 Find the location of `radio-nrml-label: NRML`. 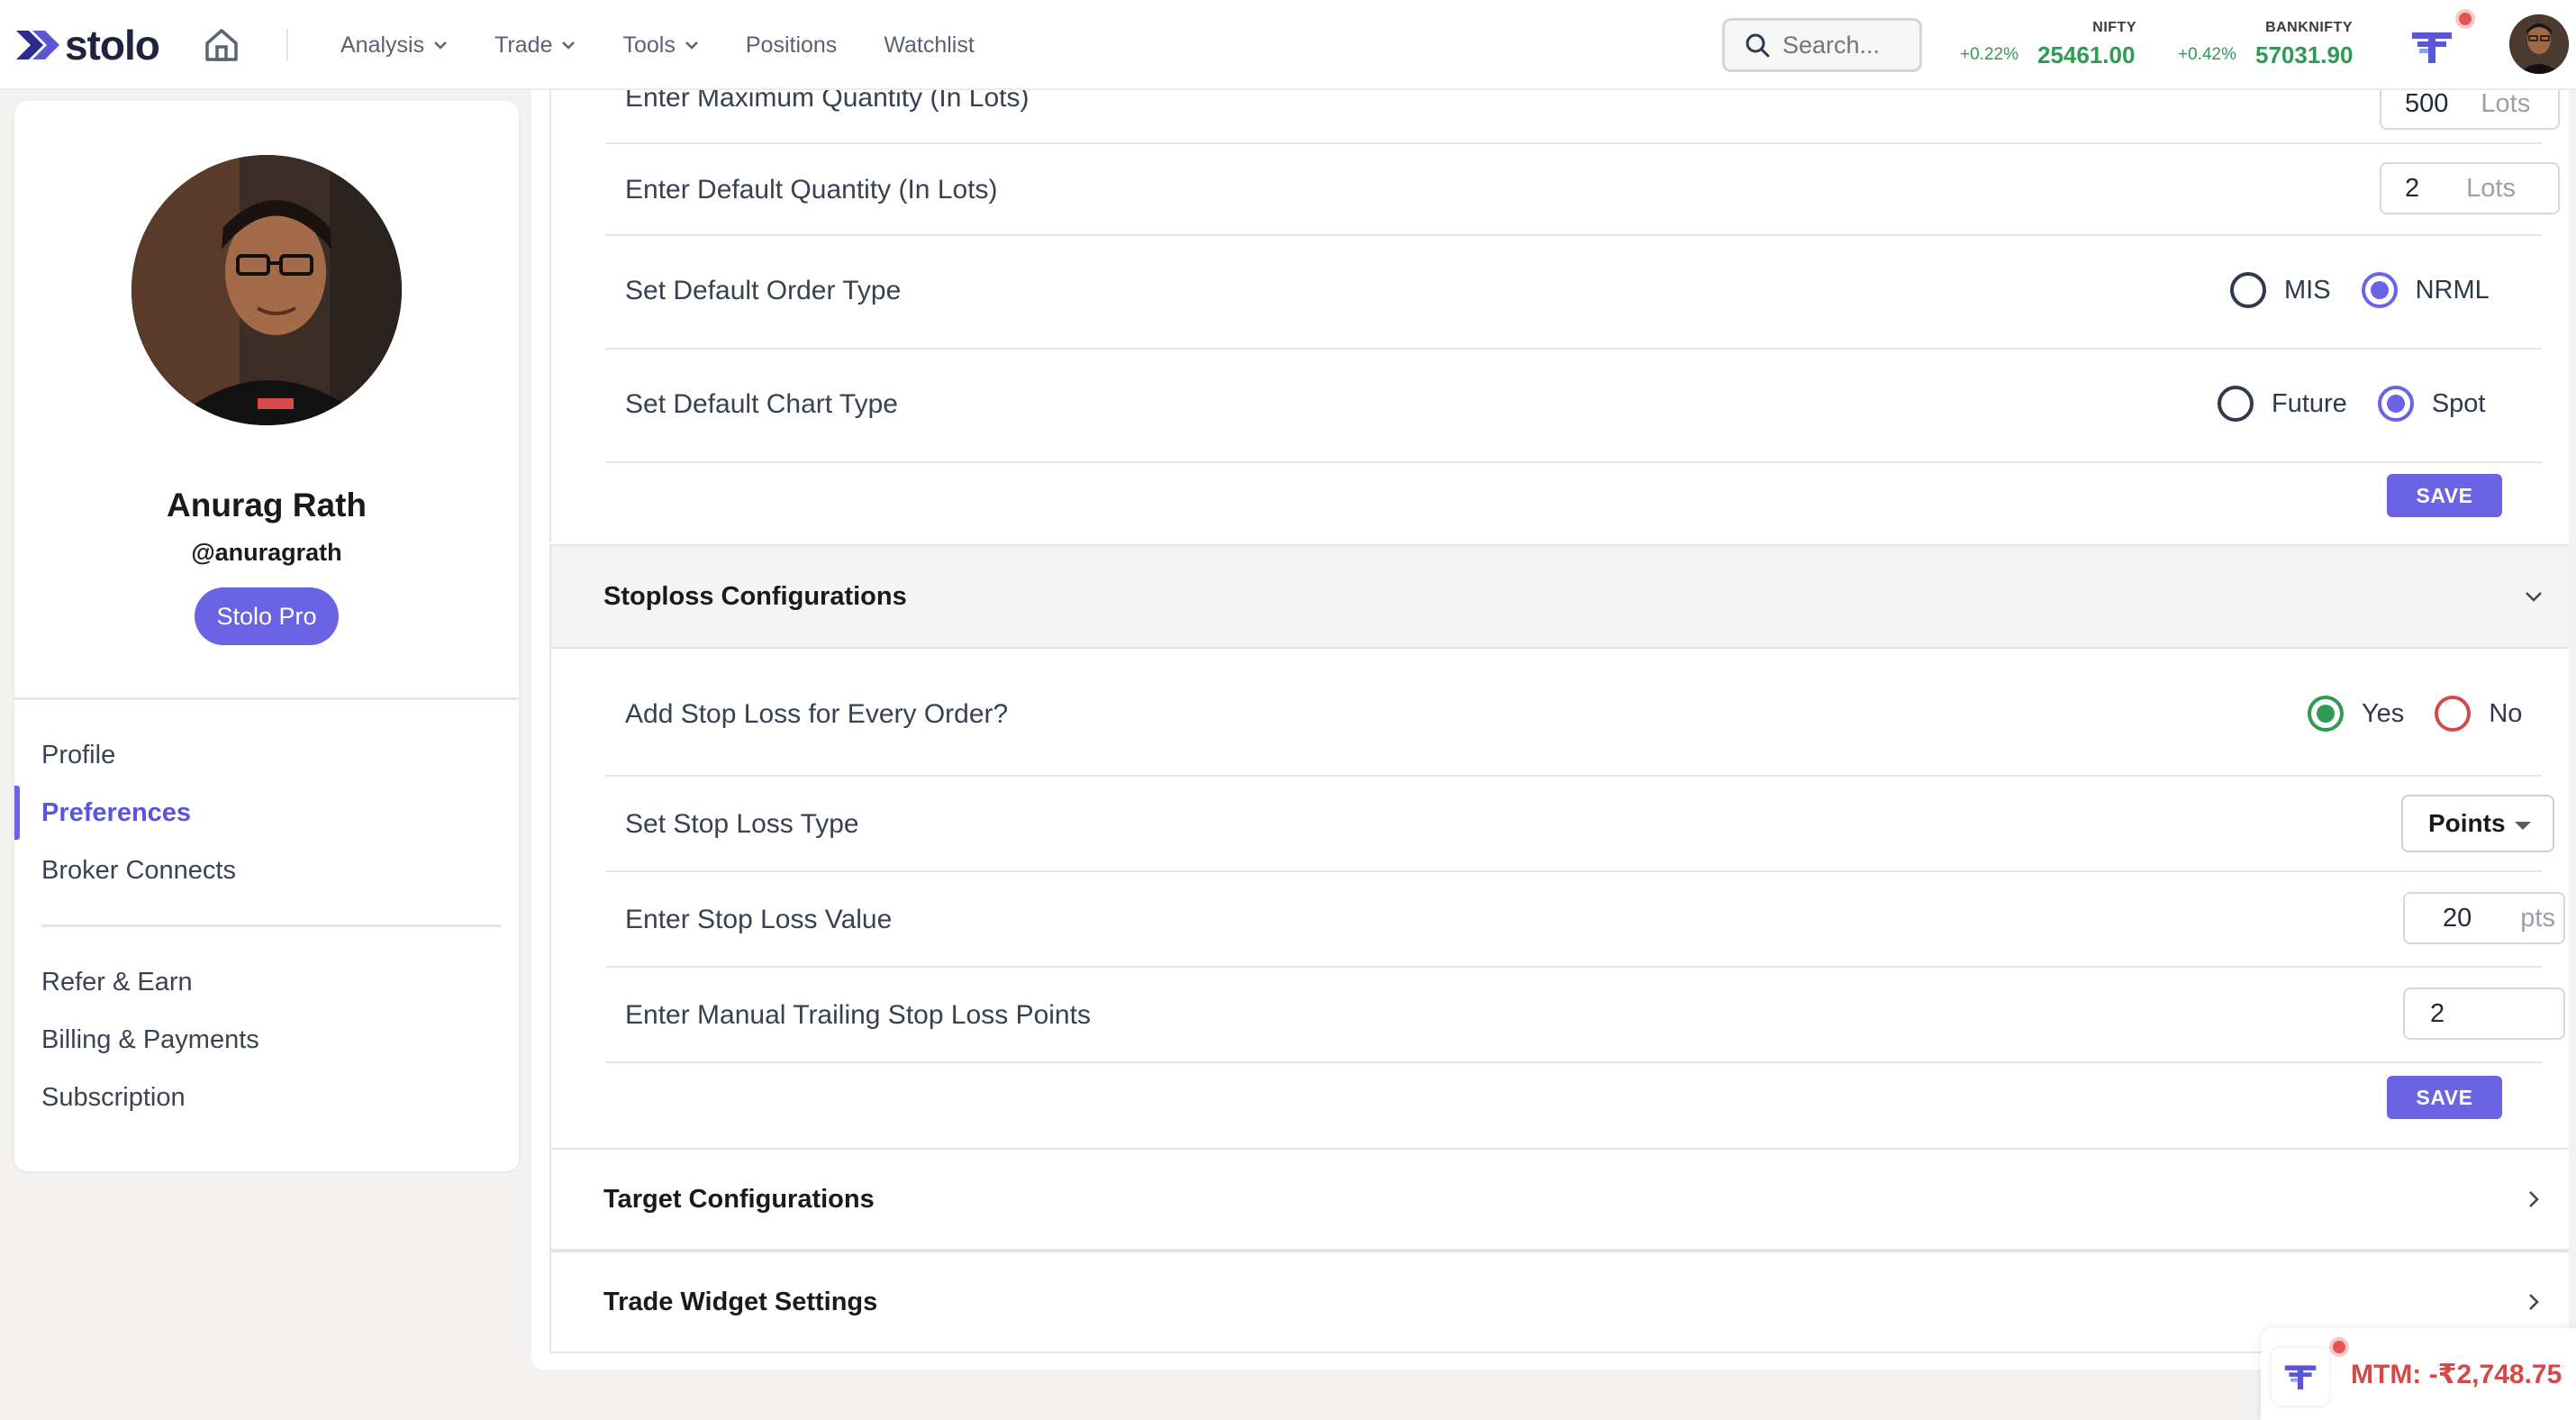

radio-nrml-label: NRML is located at coordinates (2453, 290).